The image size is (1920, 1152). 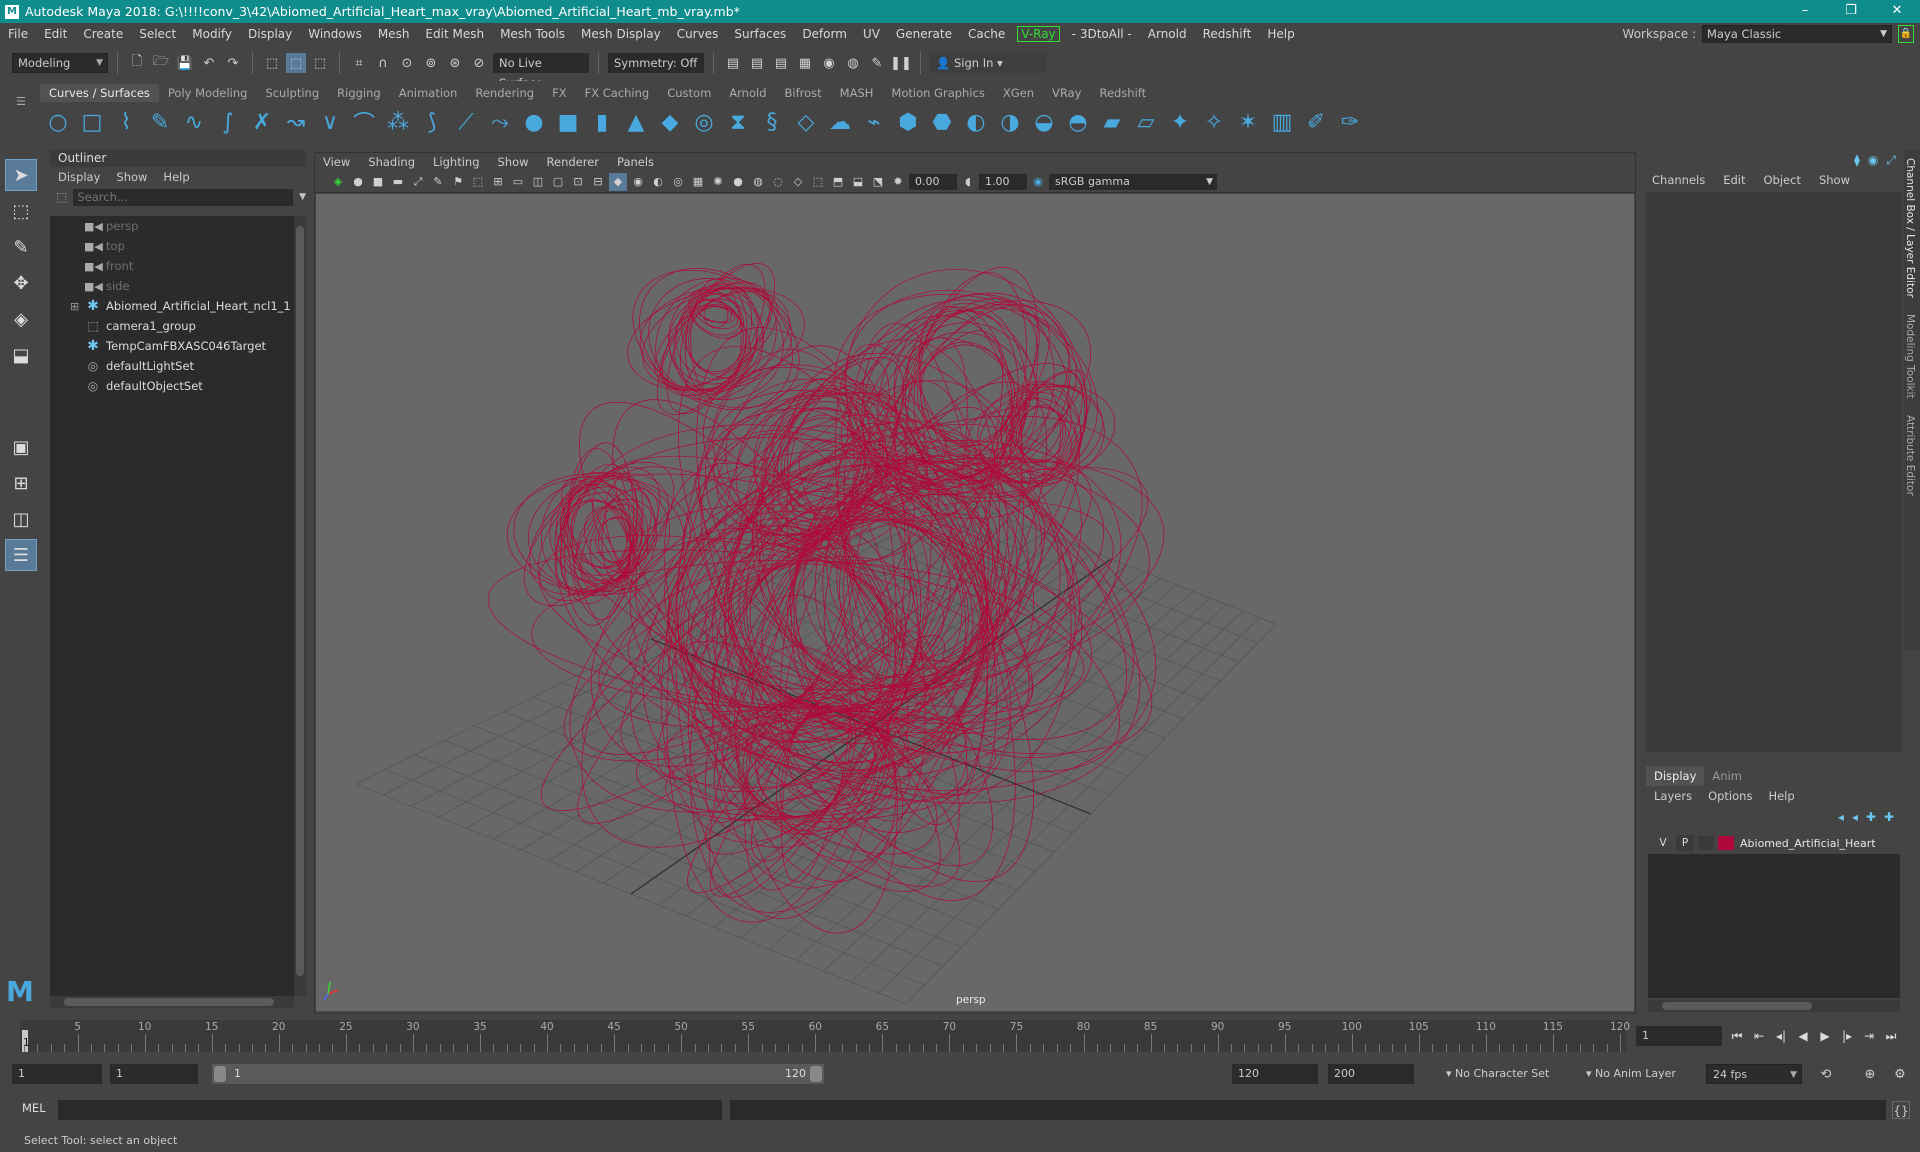 I want to click on nurbs-square-icon: □, so click(x=92, y=122).